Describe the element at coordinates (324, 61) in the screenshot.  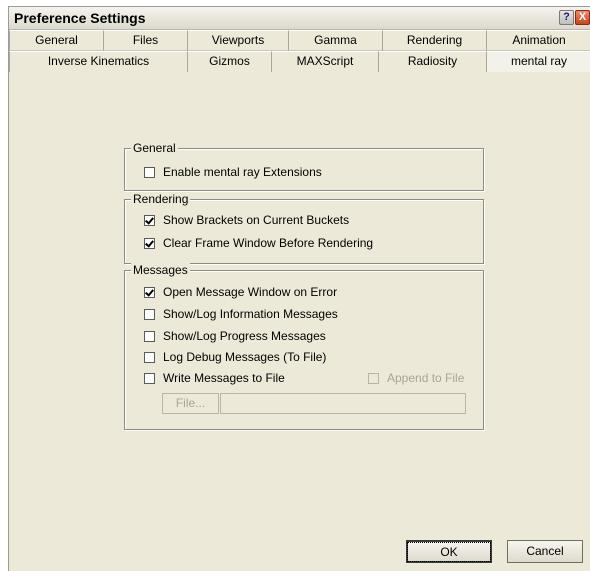
I see `tab-maxscript: MAXScript` at that location.